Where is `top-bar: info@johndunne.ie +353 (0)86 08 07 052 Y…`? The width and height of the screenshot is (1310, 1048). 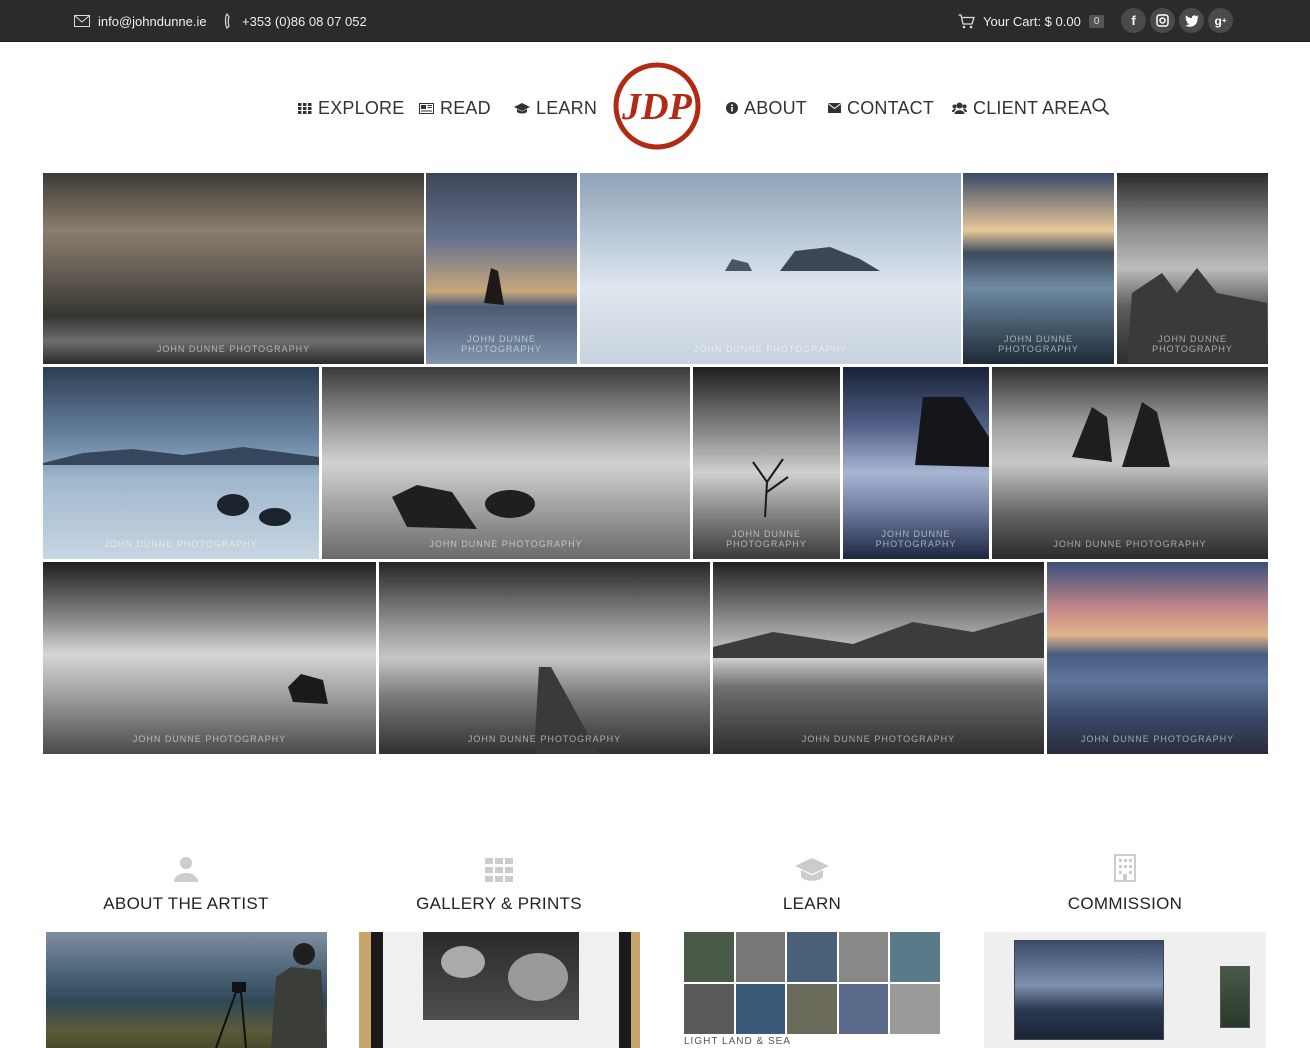
top-bar: info@johndunne.ie +353 (0)86 08 07 052 Y… is located at coordinates (655, 21).